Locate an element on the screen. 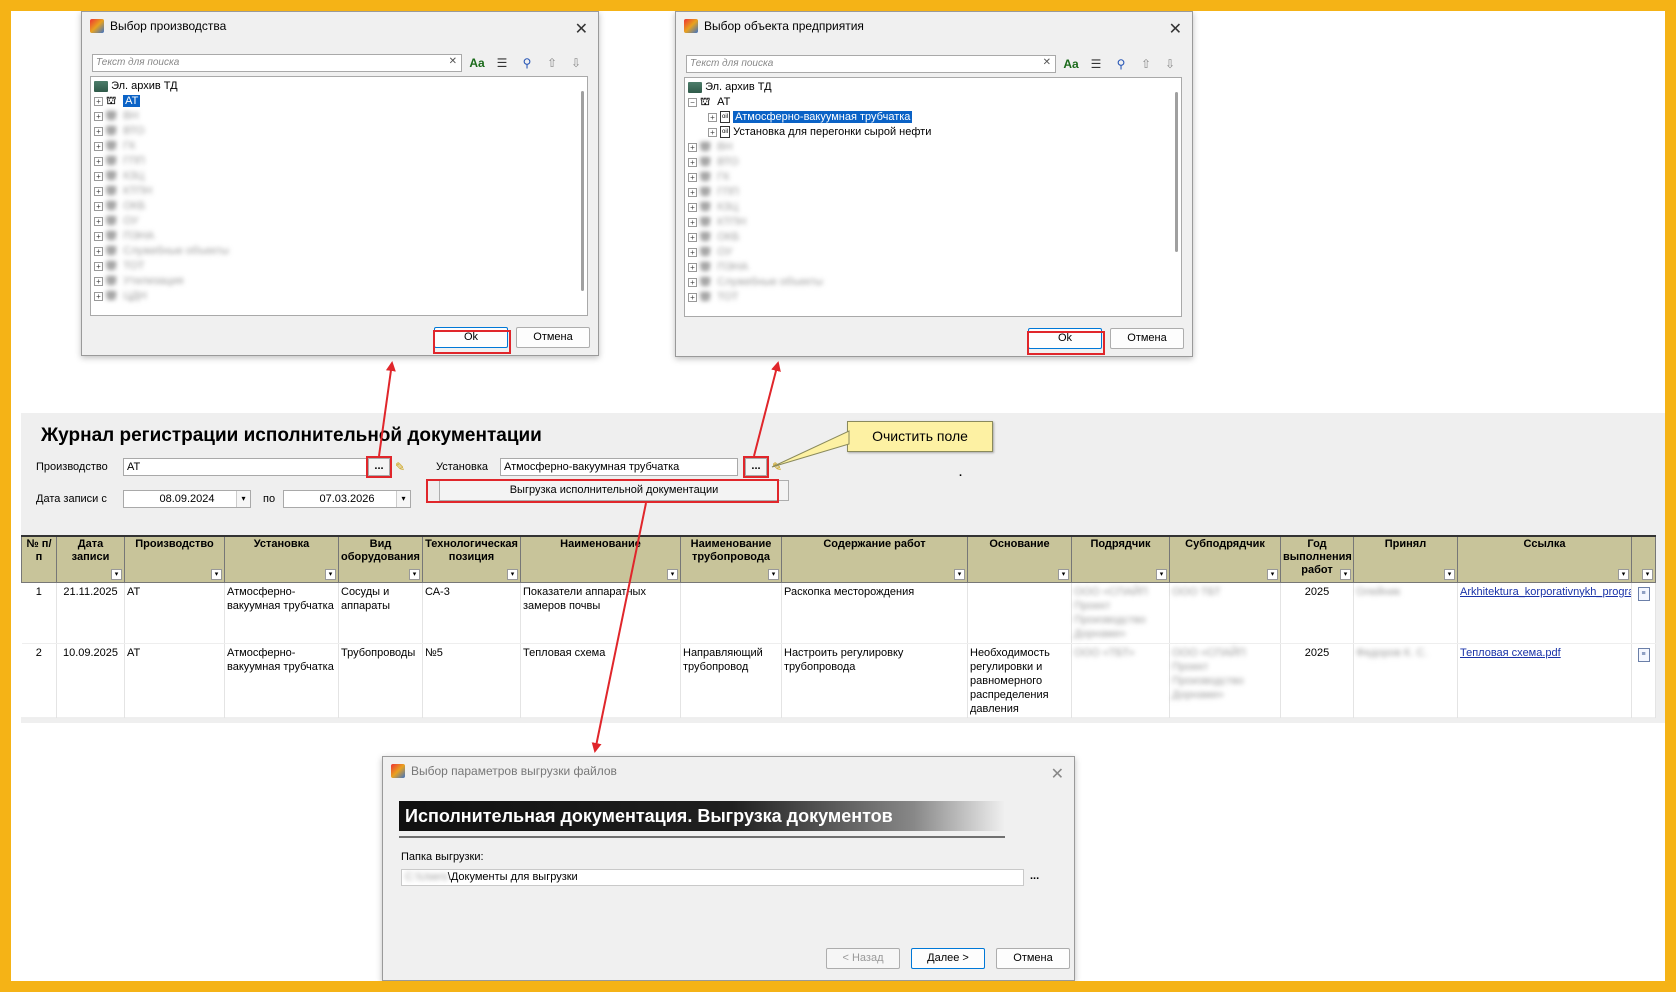 The image size is (1676, 992). column-header: Технологическая позиция ▾ is located at coordinates (471, 559).